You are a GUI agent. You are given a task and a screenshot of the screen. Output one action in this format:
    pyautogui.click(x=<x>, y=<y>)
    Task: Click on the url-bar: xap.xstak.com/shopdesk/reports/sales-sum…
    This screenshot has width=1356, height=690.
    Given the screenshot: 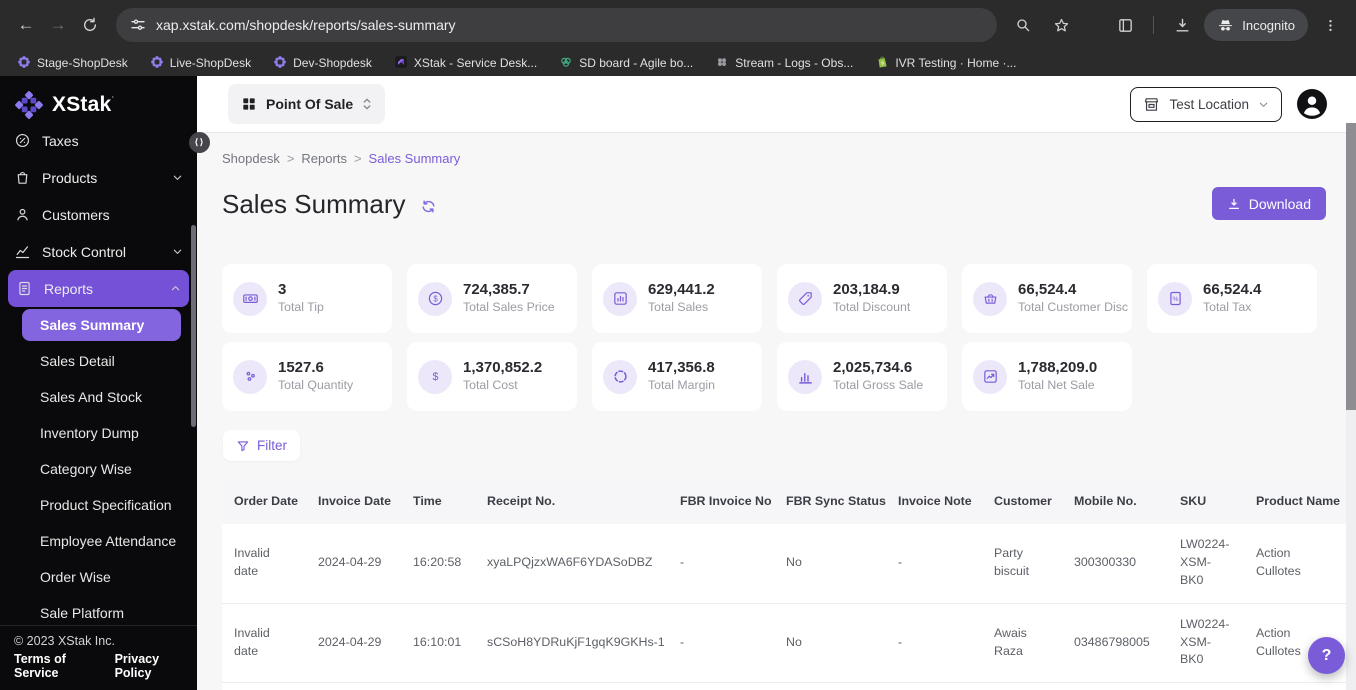 What is the action you would take?
    pyautogui.click(x=557, y=25)
    